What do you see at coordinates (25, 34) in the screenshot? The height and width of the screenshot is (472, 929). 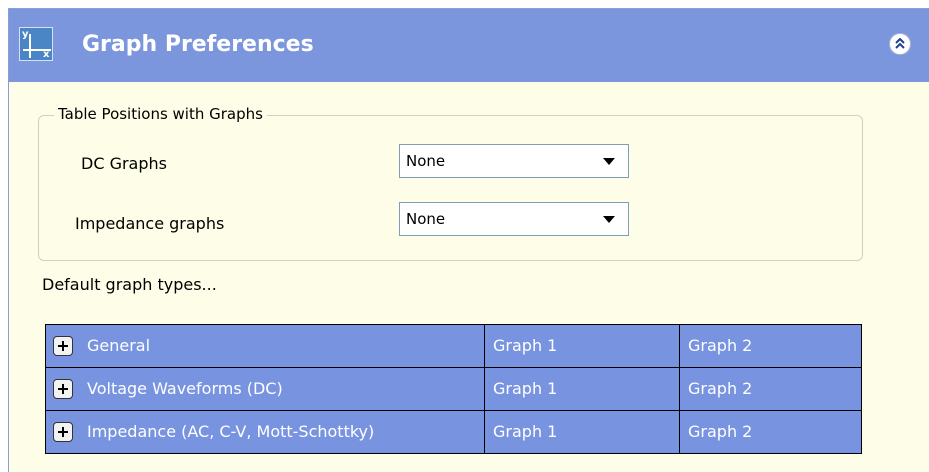 I see `y-axis-letter: y` at bounding box center [25, 34].